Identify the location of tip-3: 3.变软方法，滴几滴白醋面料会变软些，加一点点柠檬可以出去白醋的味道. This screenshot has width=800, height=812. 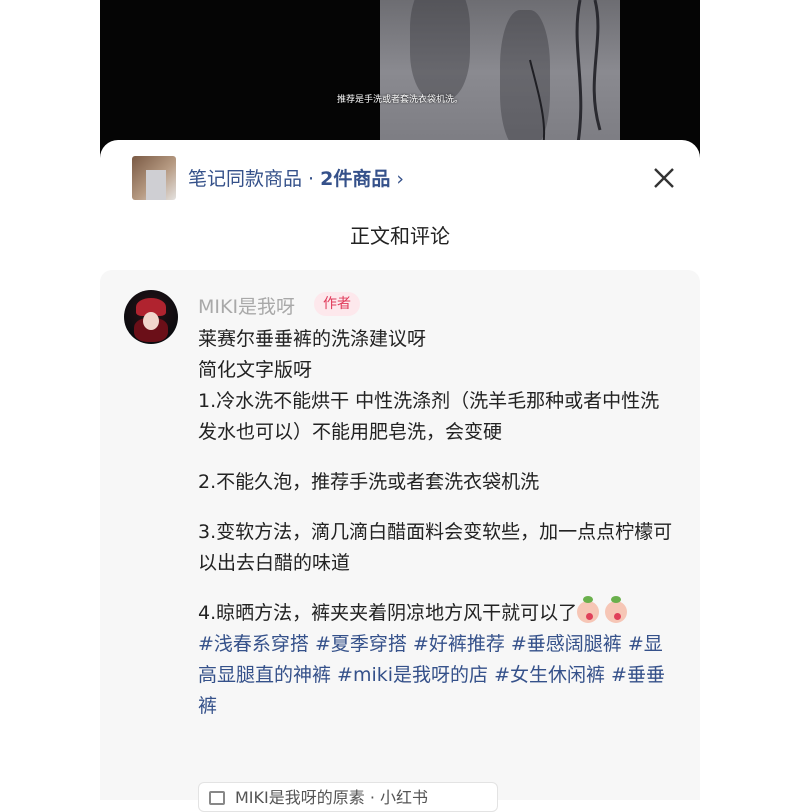
(435, 547).